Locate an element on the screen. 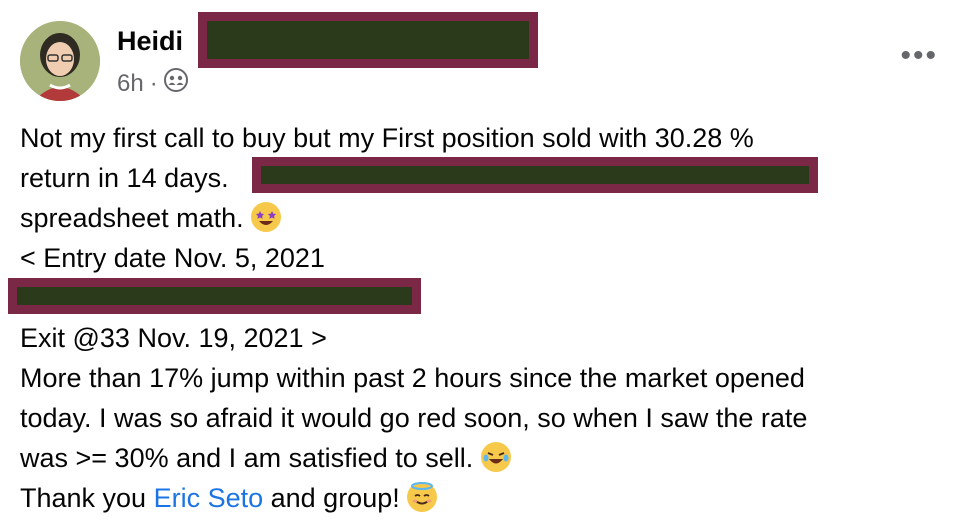  avatar is located at coordinates (60, 61).